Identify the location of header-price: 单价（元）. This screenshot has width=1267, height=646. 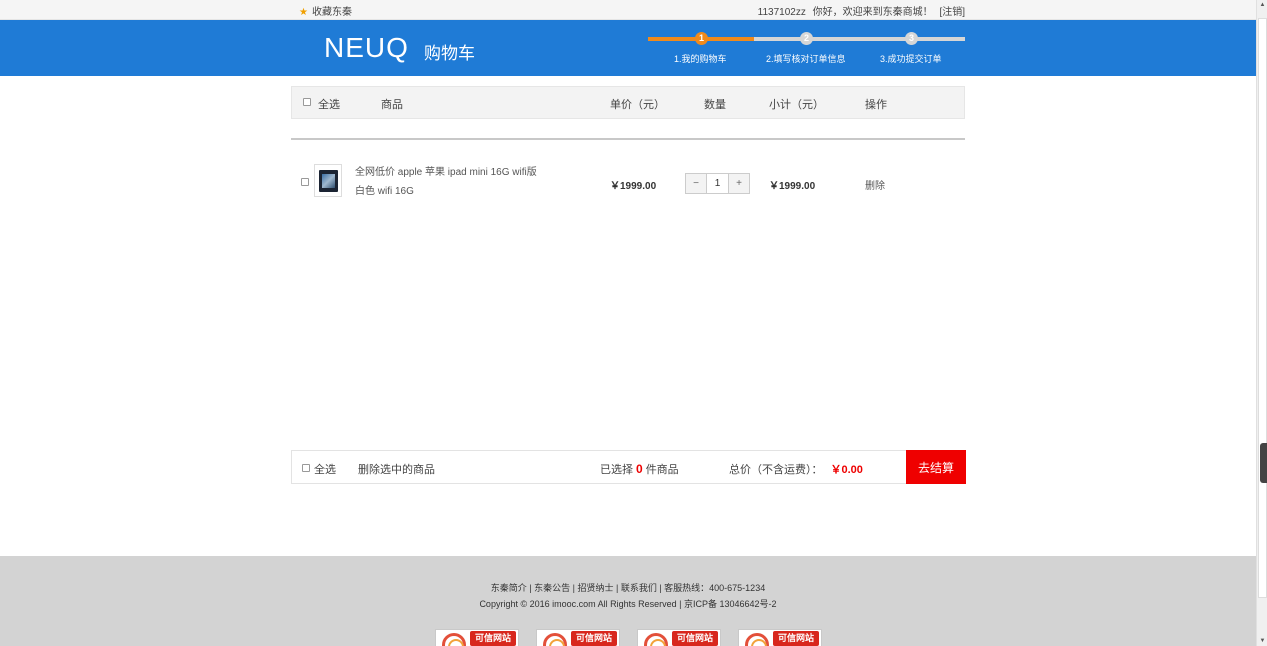
(637, 105).